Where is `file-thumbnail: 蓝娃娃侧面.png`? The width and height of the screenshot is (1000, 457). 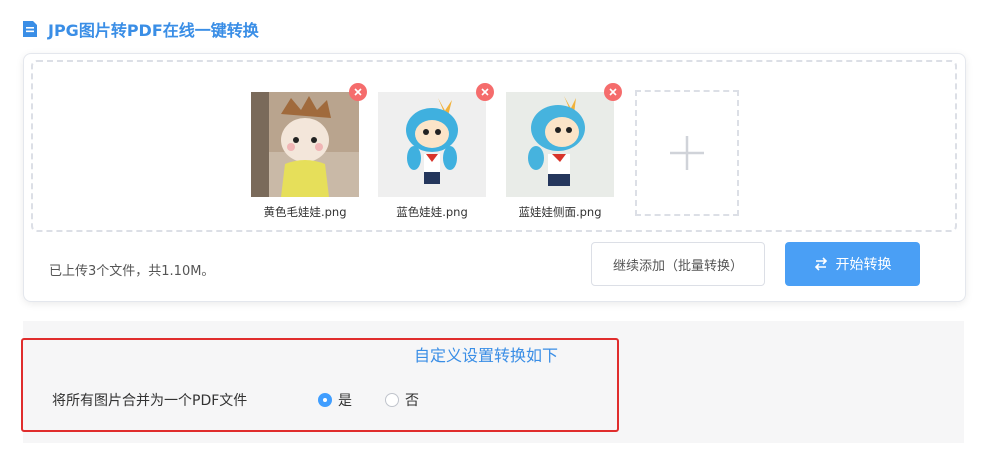 file-thumbnail: 蓝娃娃侧面.png is located at coordinates (564, 151).